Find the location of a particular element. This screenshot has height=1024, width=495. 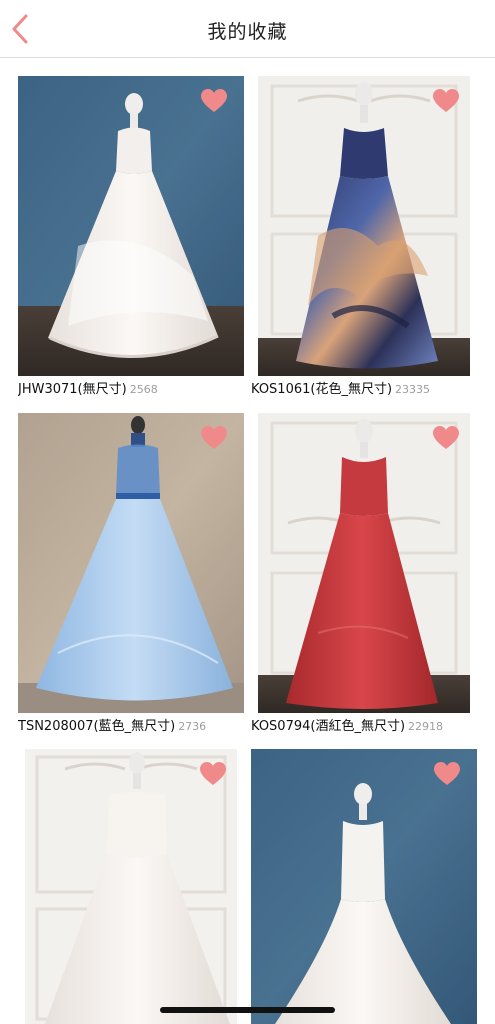

dress-caption: KOS1061(花色_無尺寸) 23335 is located at coordinates (371, 387).